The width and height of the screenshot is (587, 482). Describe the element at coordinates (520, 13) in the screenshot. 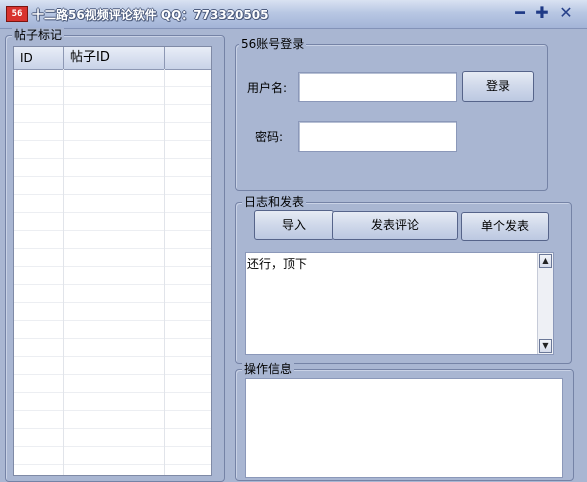

I see `minimize-icon: ━` at that location.